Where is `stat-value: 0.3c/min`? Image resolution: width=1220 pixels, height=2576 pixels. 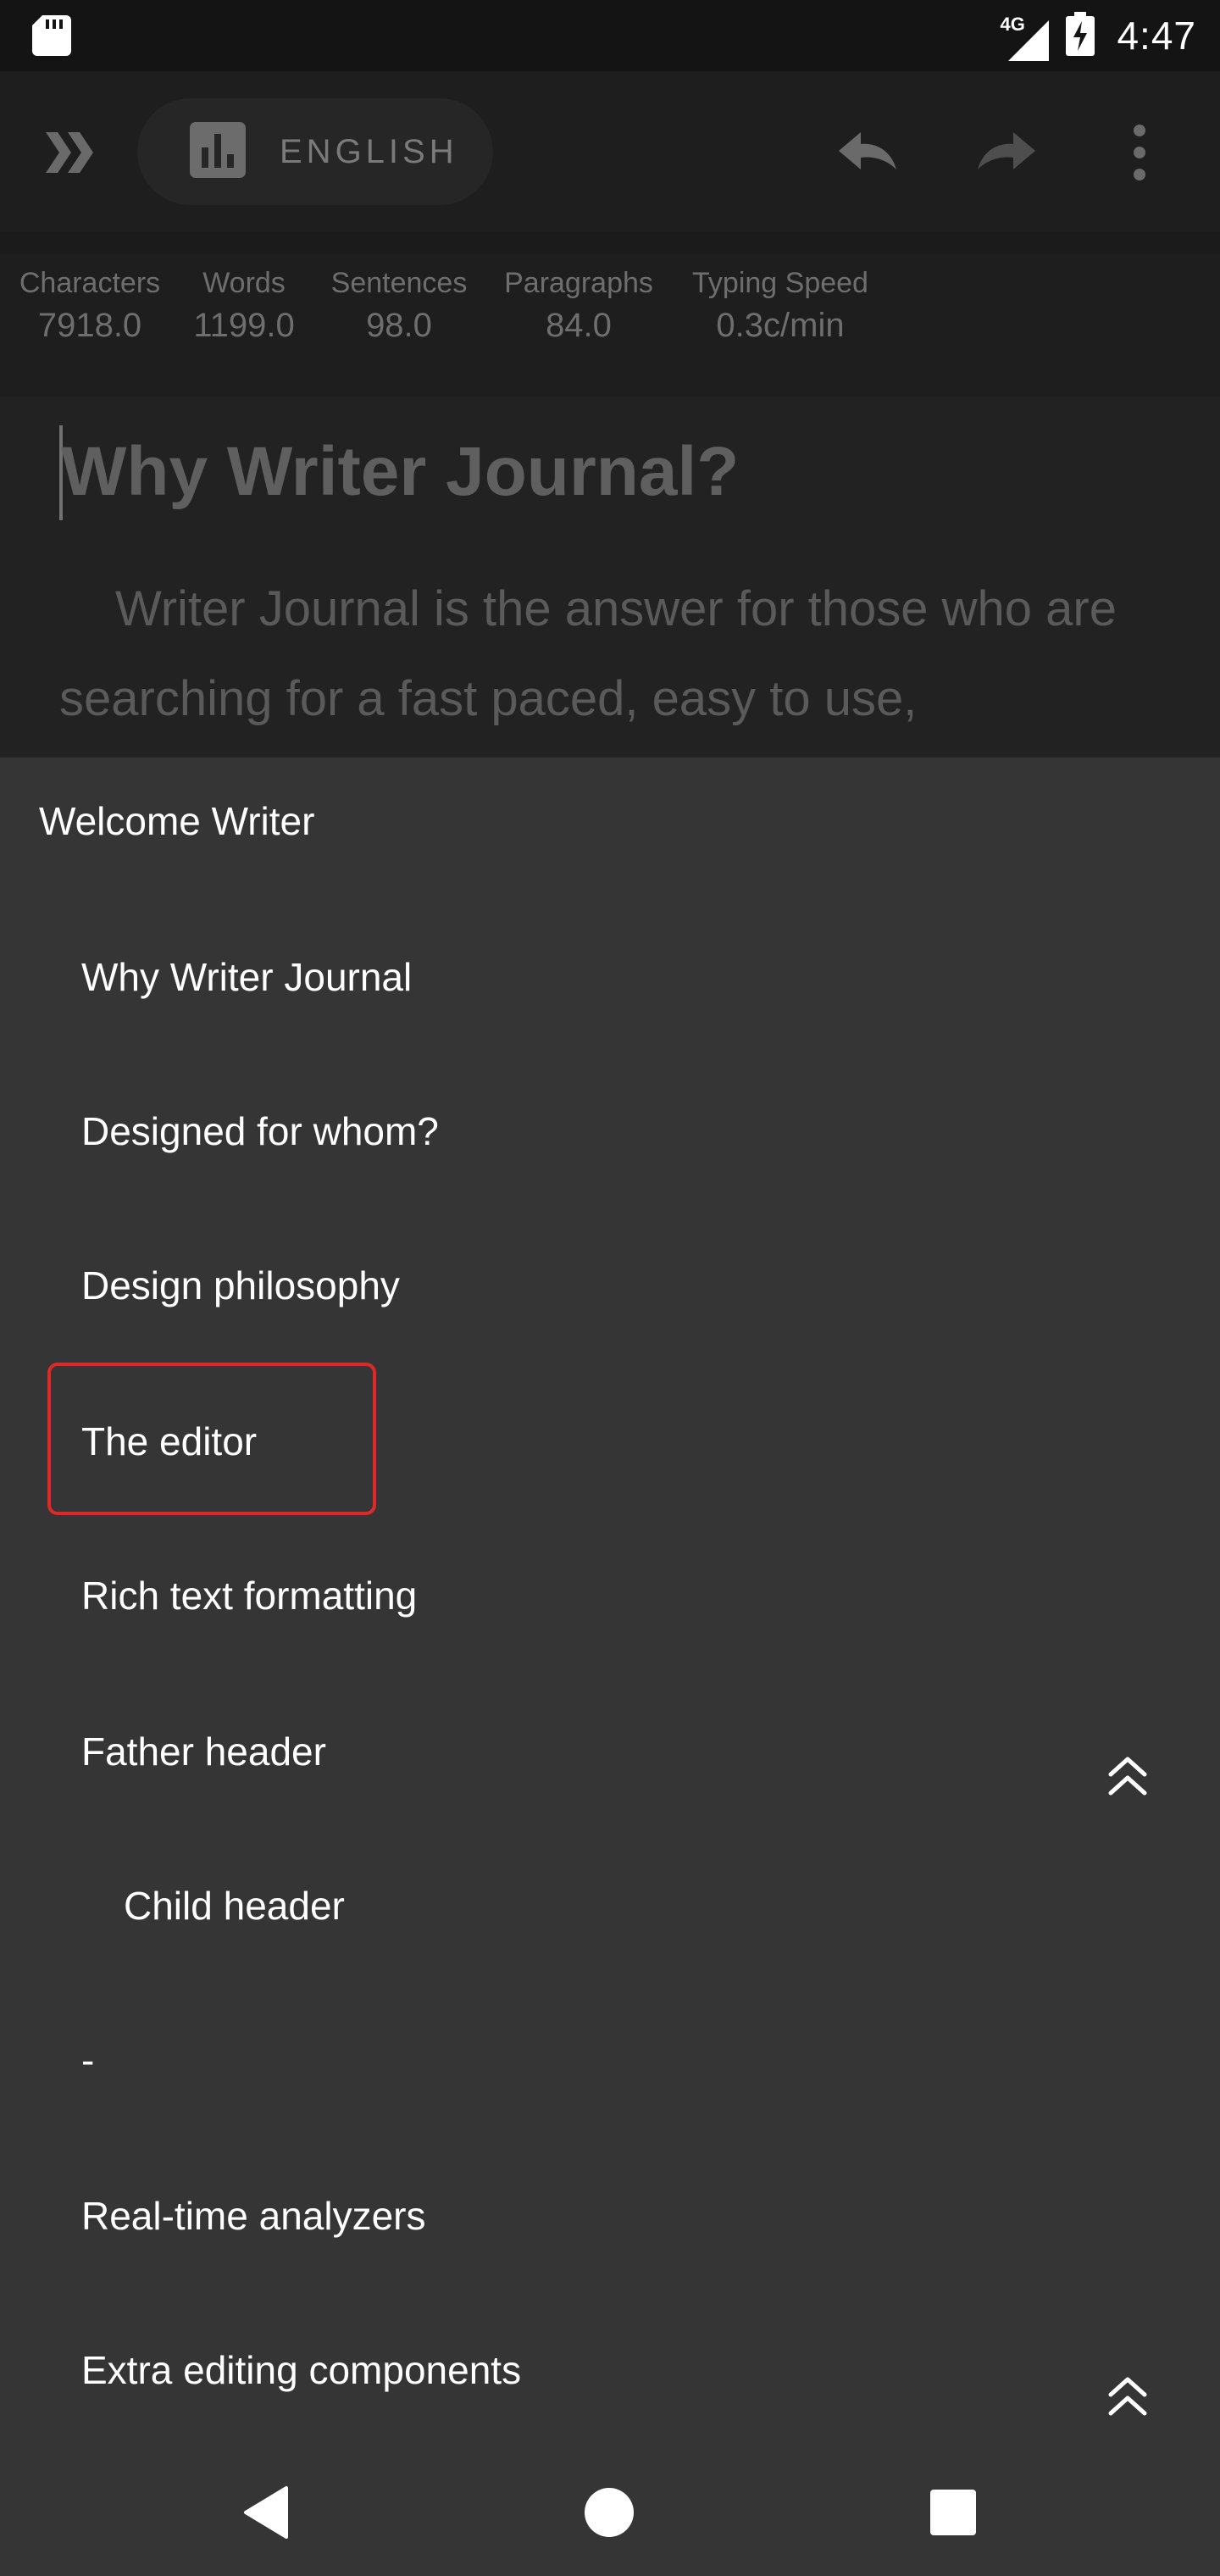 stat-value: 0.3c/min is located at coordinates (780, 325).